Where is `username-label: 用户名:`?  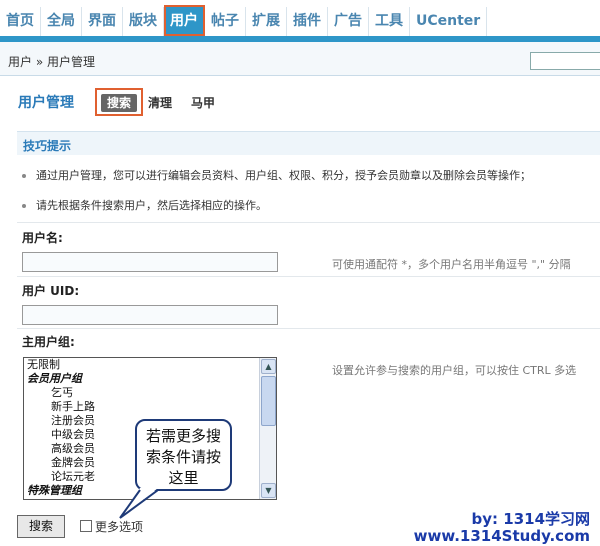 username-label: 用户名: is located at coordinates (42, 238).